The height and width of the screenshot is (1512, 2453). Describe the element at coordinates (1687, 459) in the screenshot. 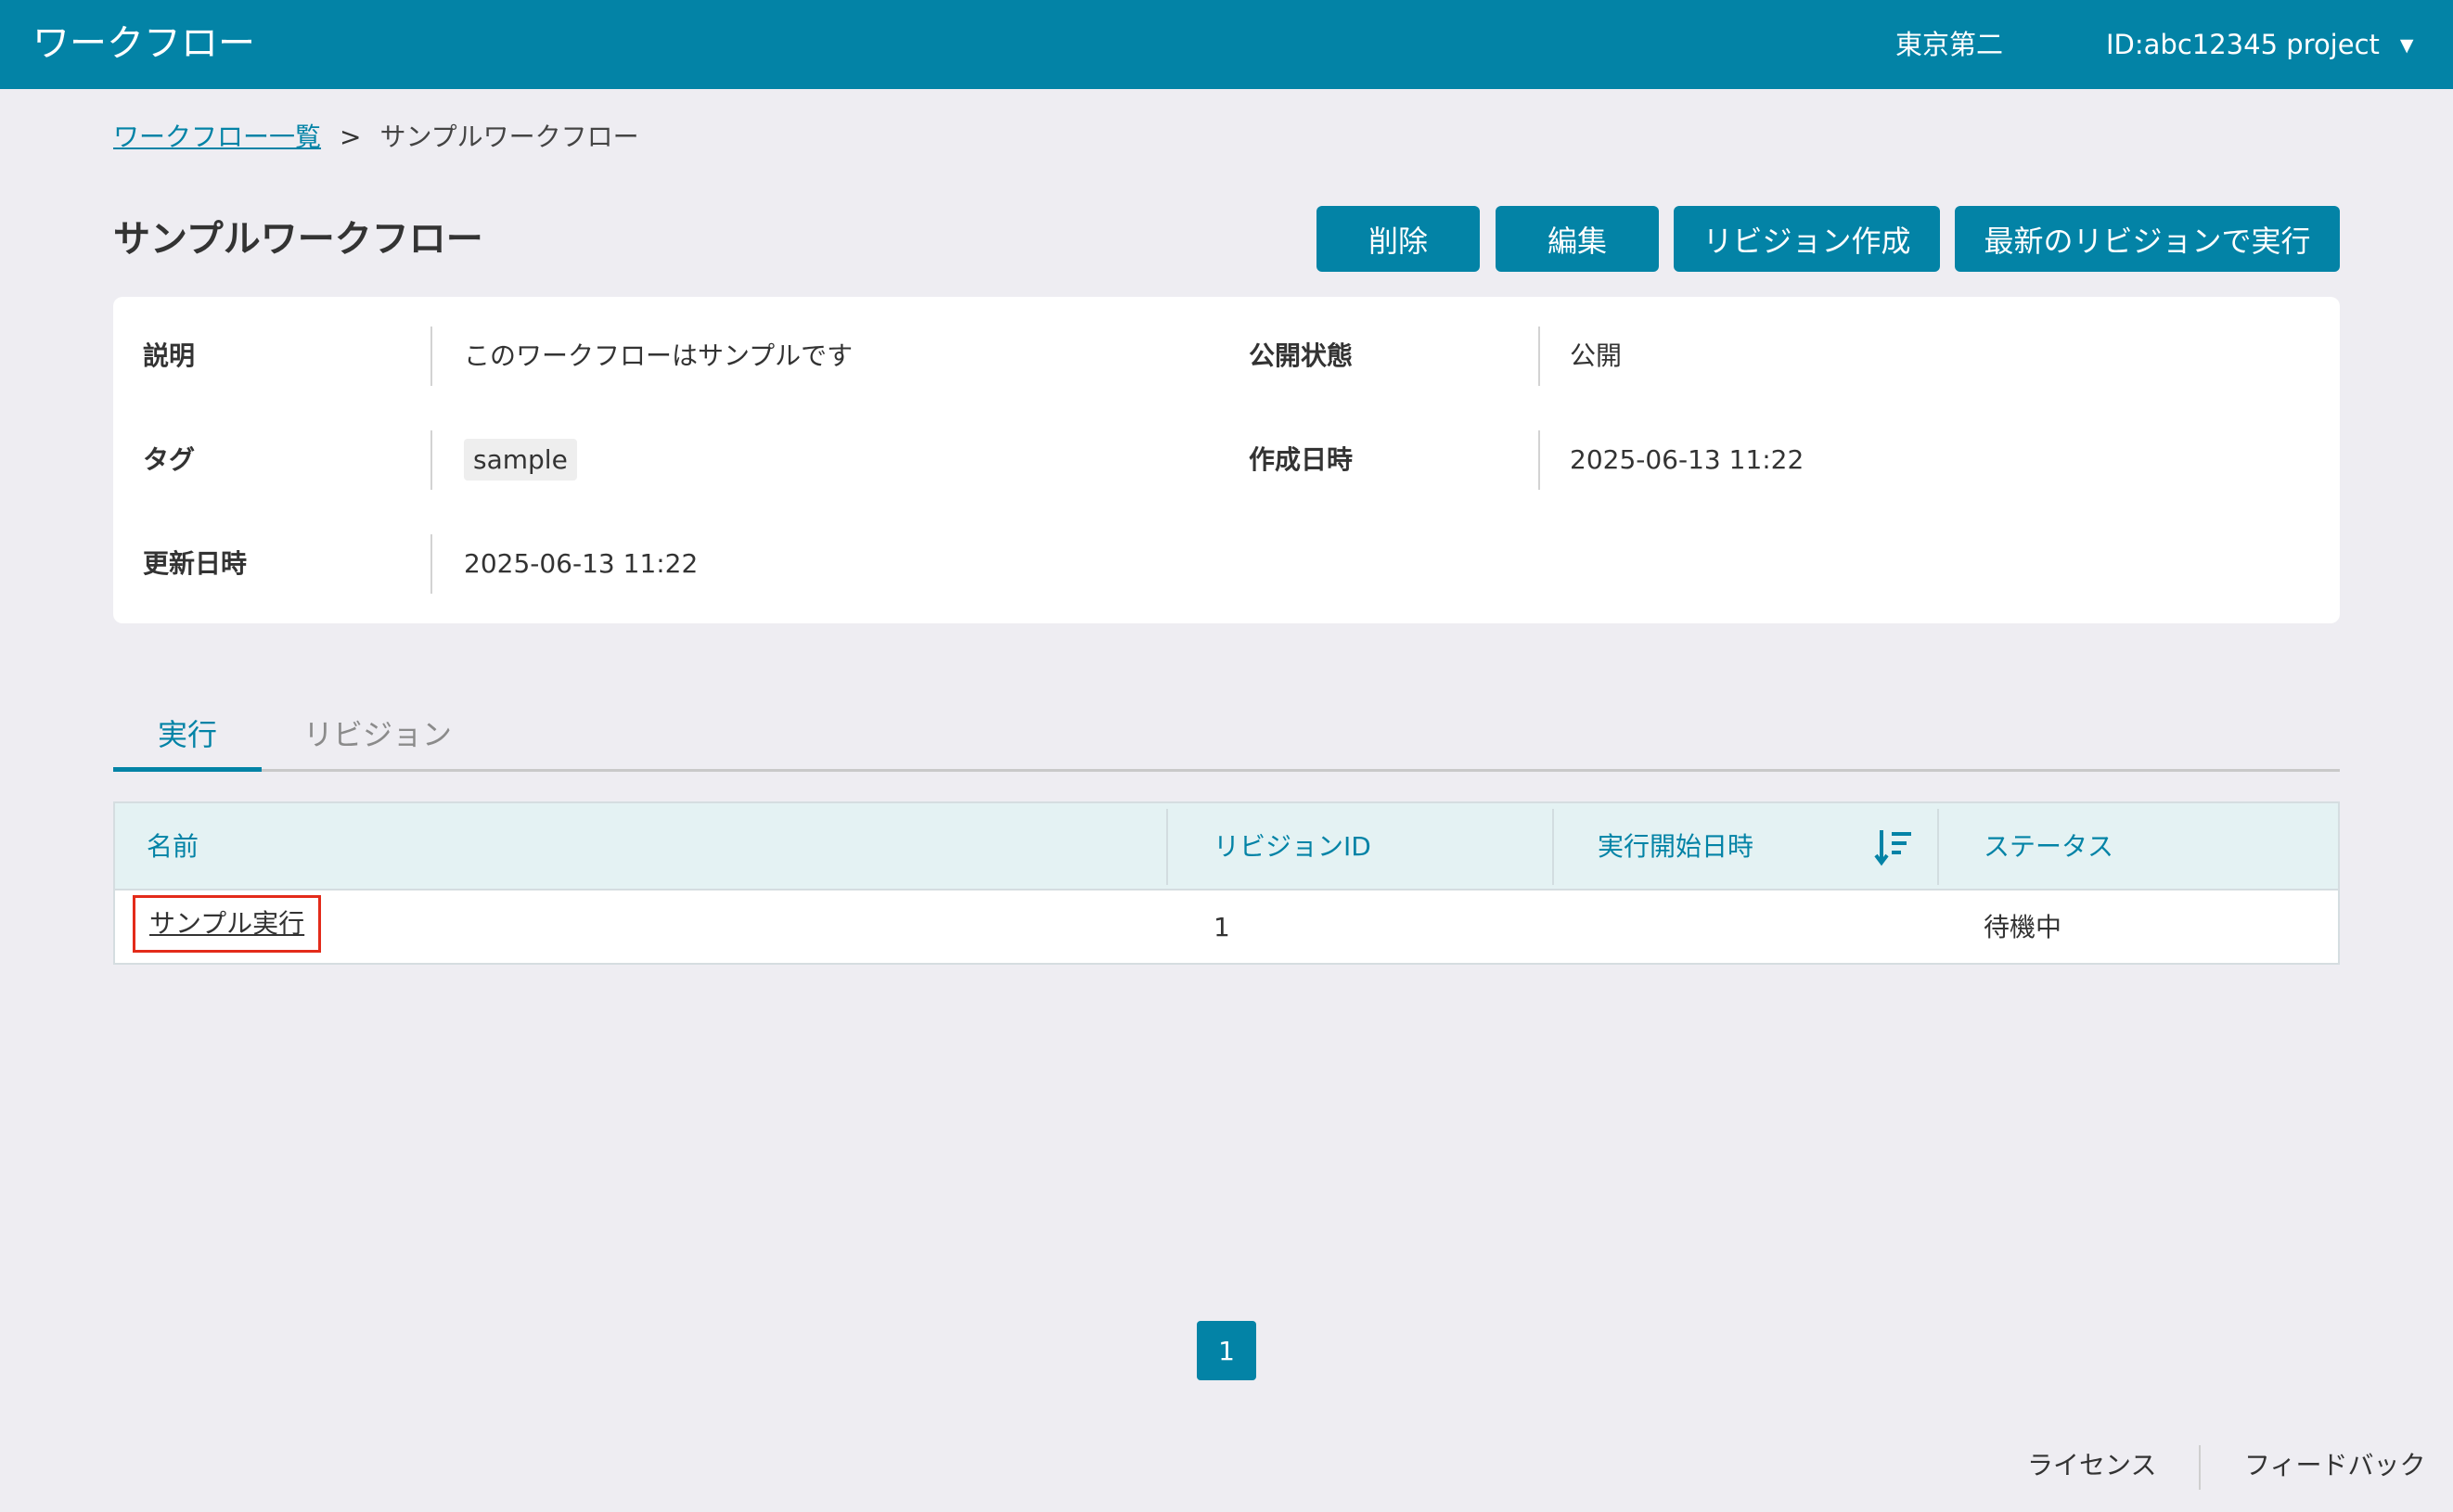

I see `created-value: 2025-06-13 11:22` at that location.